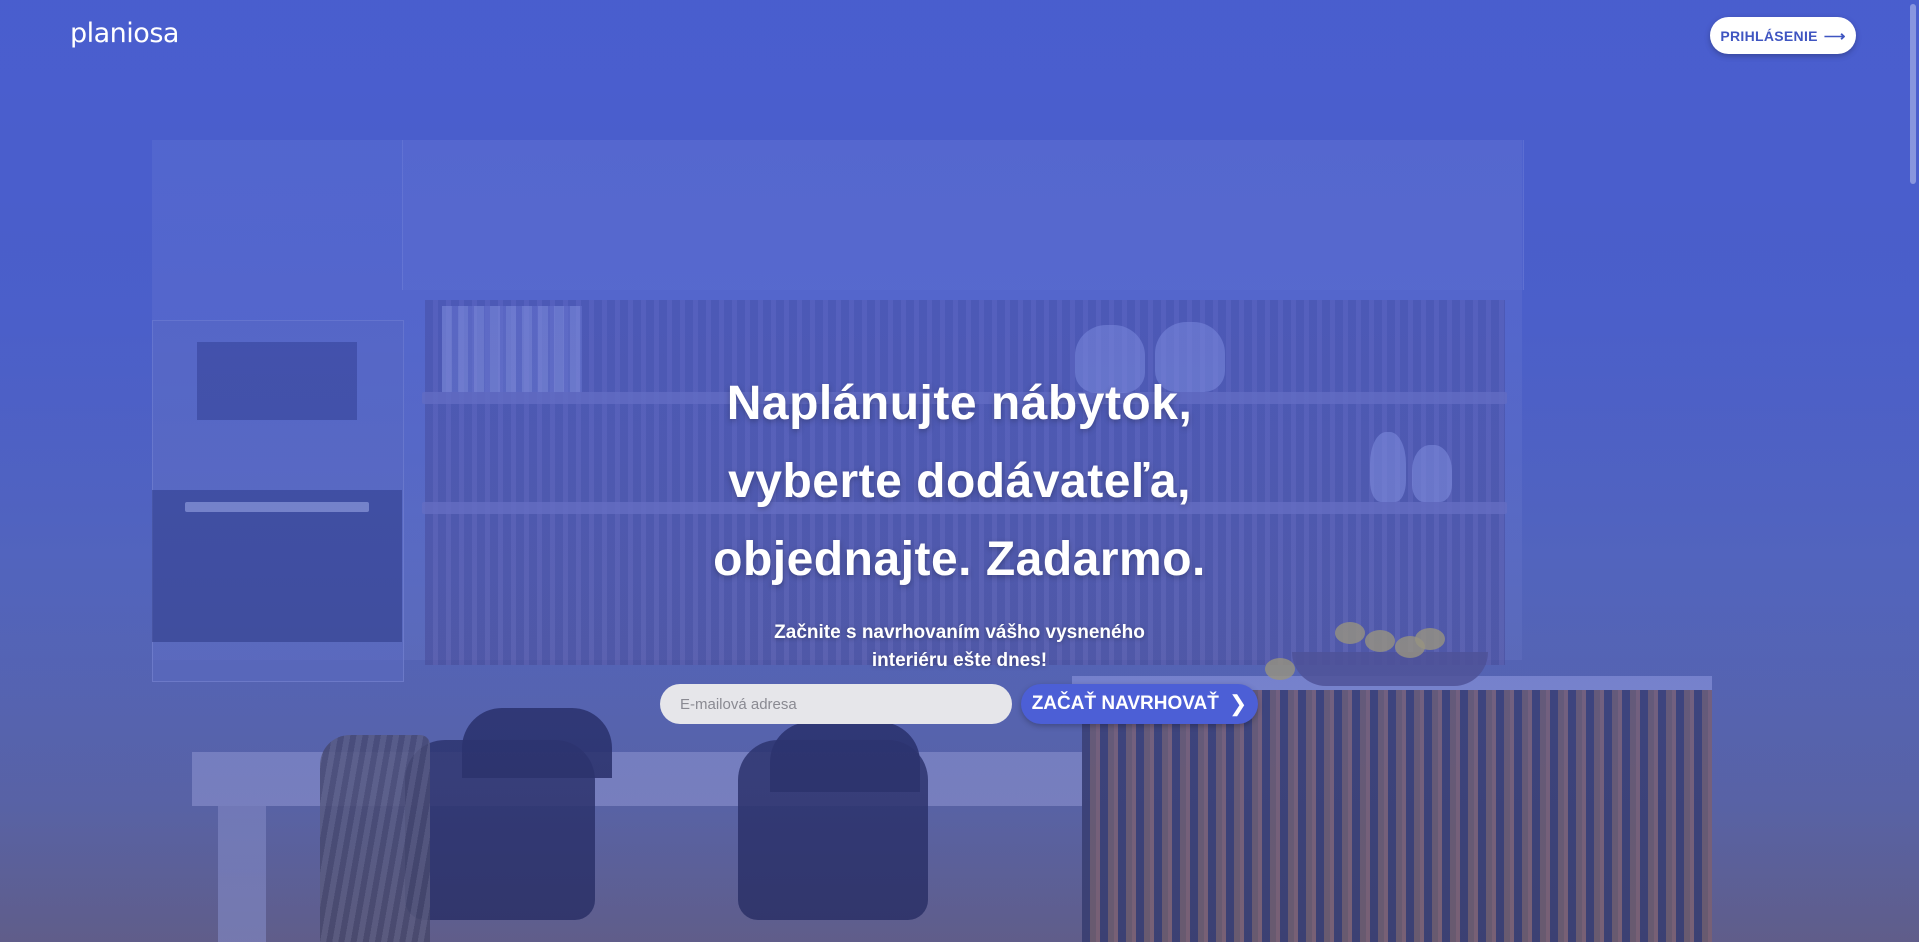 The image size is (1919, 942). Describe the element at coordinates (1769, 35) in the screenshot. I see `login-button-label: PRIHLÁSENIE` at that location.